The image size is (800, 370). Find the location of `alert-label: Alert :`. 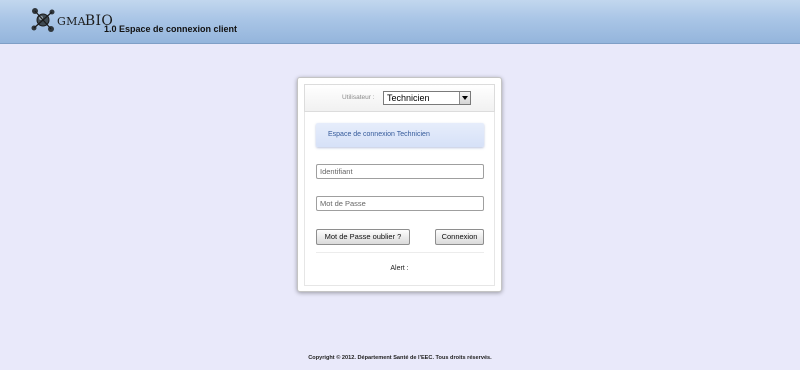

alert-label: Alert : is located at coordinates (399, 268).